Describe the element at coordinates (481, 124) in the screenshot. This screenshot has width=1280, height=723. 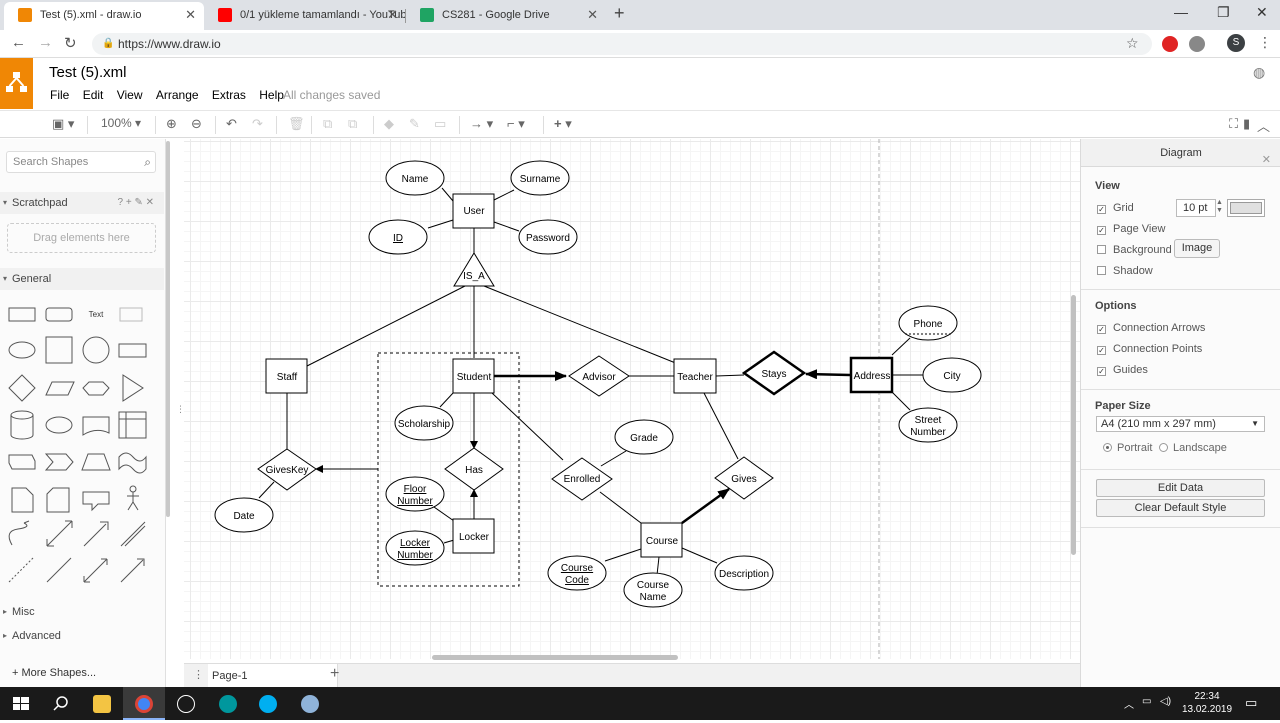
I see `connection-style-icon: → ▾` at that location.